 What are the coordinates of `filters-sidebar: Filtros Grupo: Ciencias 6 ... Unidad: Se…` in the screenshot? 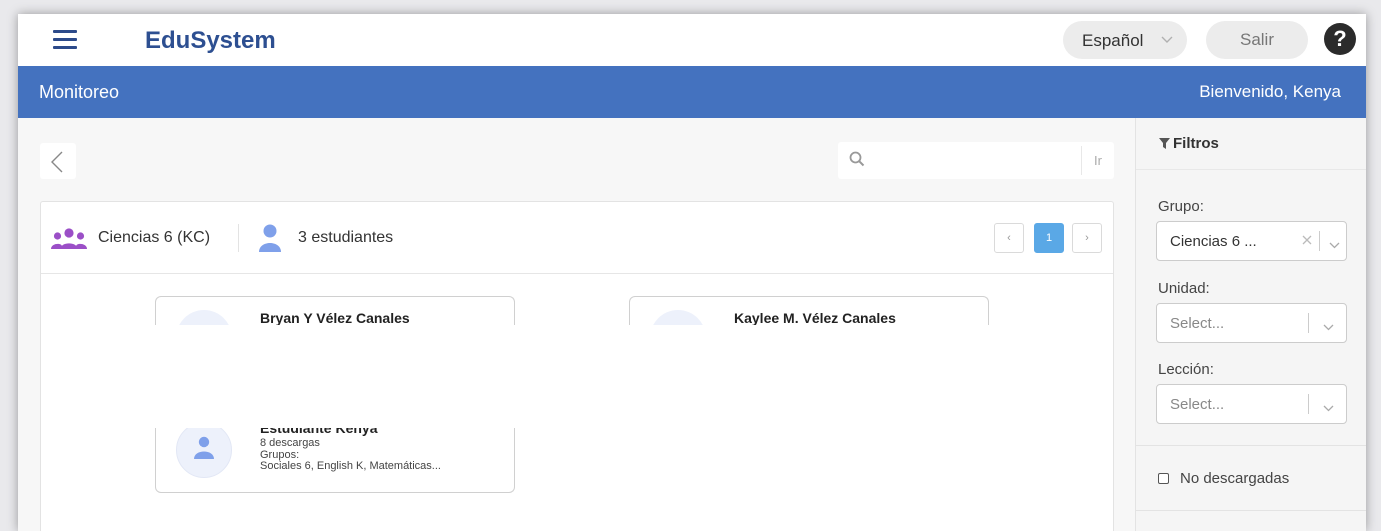 It's located at (1250, 324).